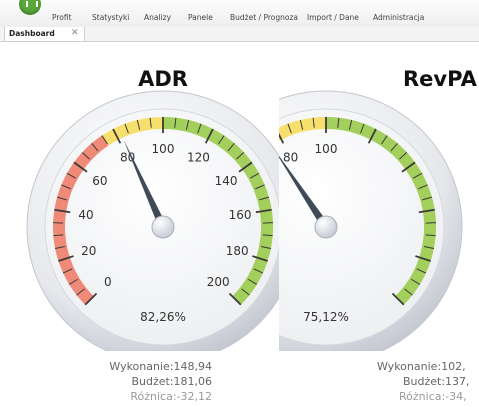 This screenshot has width=479, height=407. I want to click on gauge-tick-label: 60, so click(99, 181).